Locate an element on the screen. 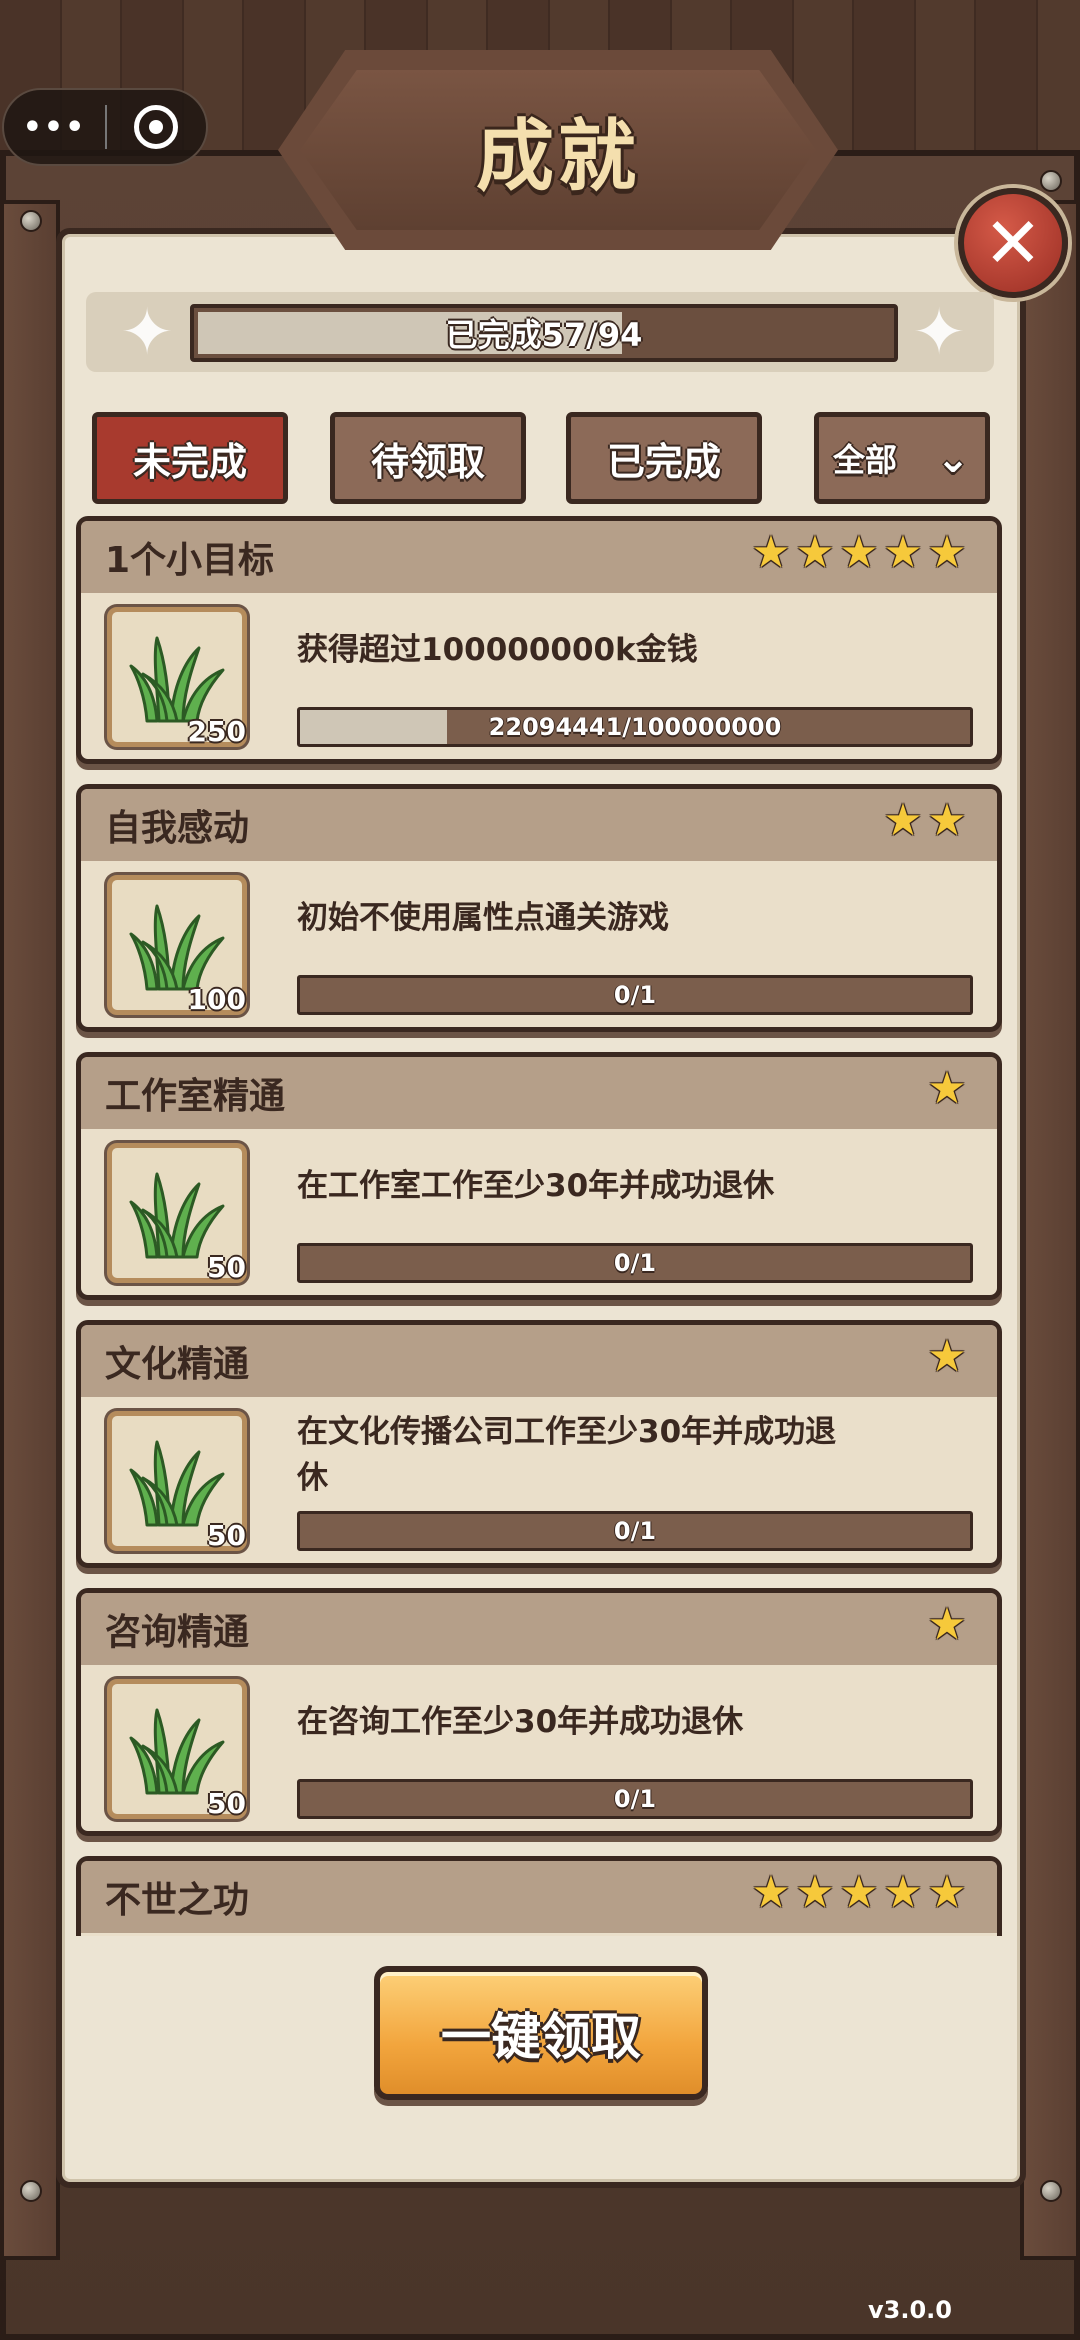 Image resolution: width=1080 pixels, height=2340 pixels. achievement-description: 在工作室工作至少30年并成功退休 is located at coordinates (536, 1186).